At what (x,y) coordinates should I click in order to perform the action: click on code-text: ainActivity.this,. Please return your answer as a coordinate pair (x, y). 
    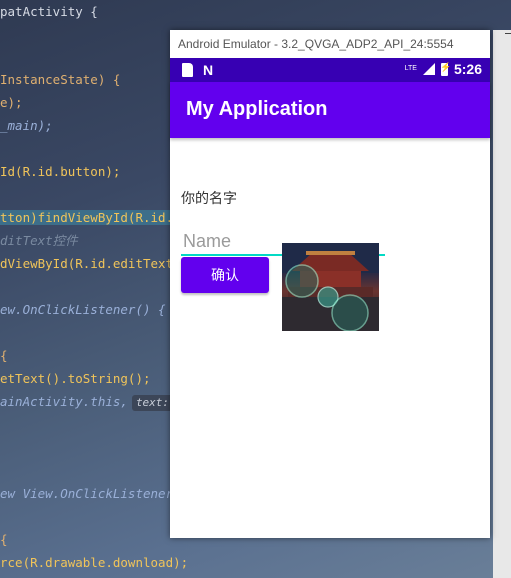
    Looking at the image, I should click on (64, 401).